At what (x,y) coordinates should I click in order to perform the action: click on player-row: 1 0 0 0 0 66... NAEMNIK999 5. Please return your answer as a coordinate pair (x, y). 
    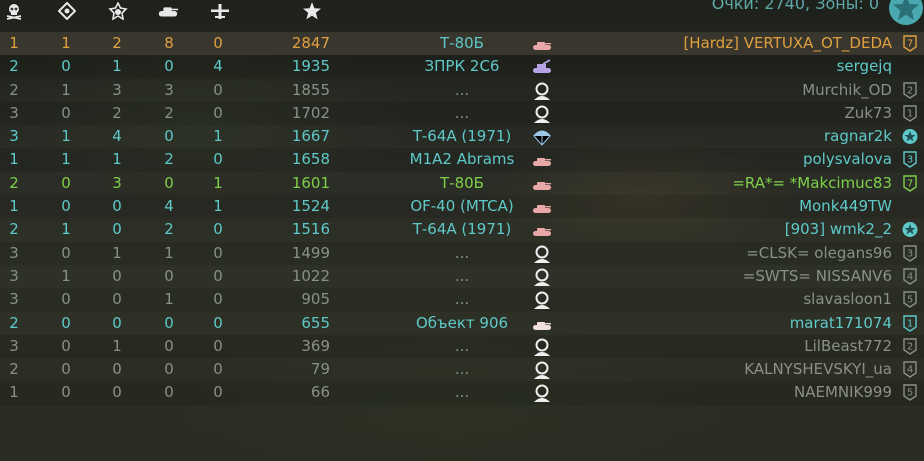
    Looking at the image, I should click on (462, 393).